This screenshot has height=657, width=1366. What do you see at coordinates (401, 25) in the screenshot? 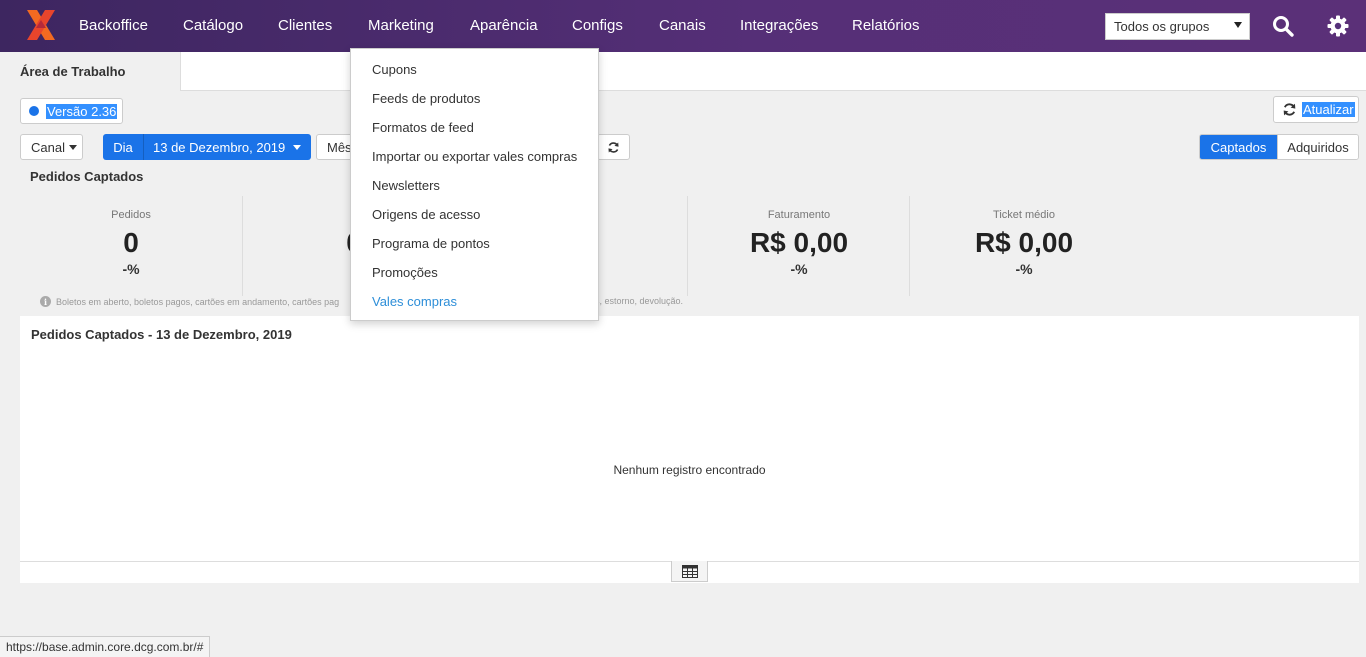
I see `nav-marketing: Marketing` at bounding box center [401, 25].